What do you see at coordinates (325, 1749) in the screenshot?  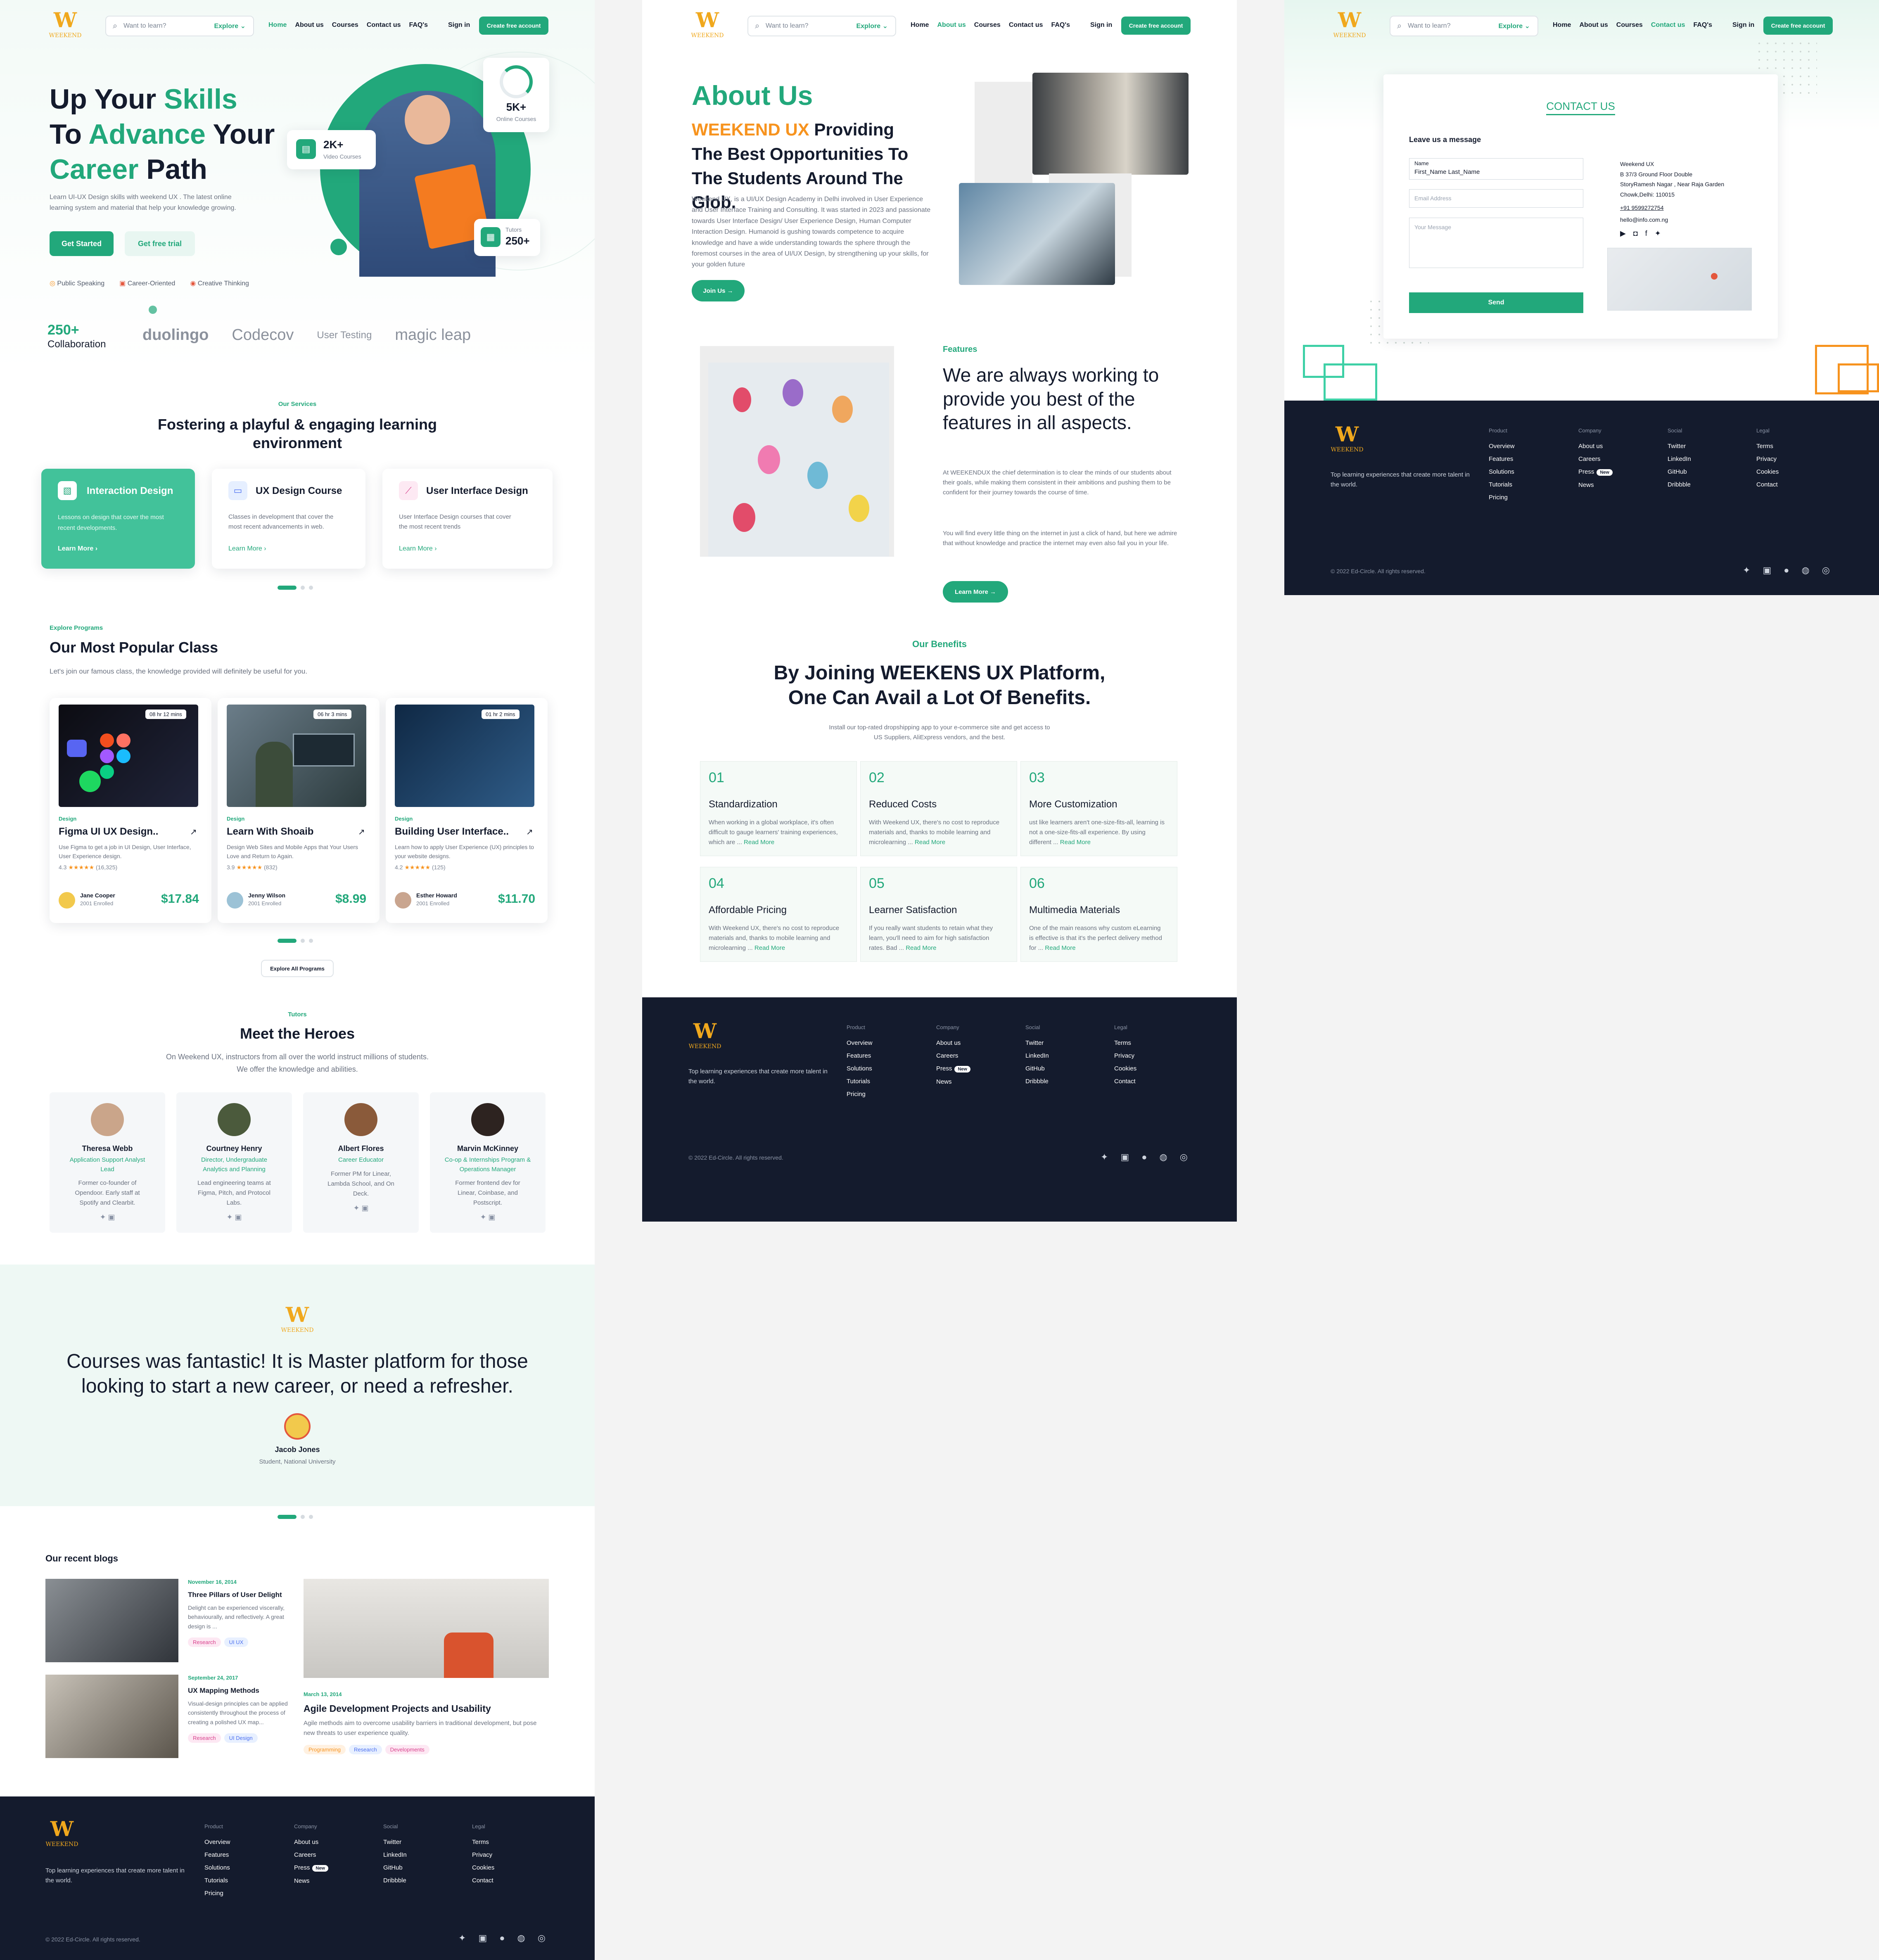 I see `blog-tag: Programming` at bounding box center [325, 1749].